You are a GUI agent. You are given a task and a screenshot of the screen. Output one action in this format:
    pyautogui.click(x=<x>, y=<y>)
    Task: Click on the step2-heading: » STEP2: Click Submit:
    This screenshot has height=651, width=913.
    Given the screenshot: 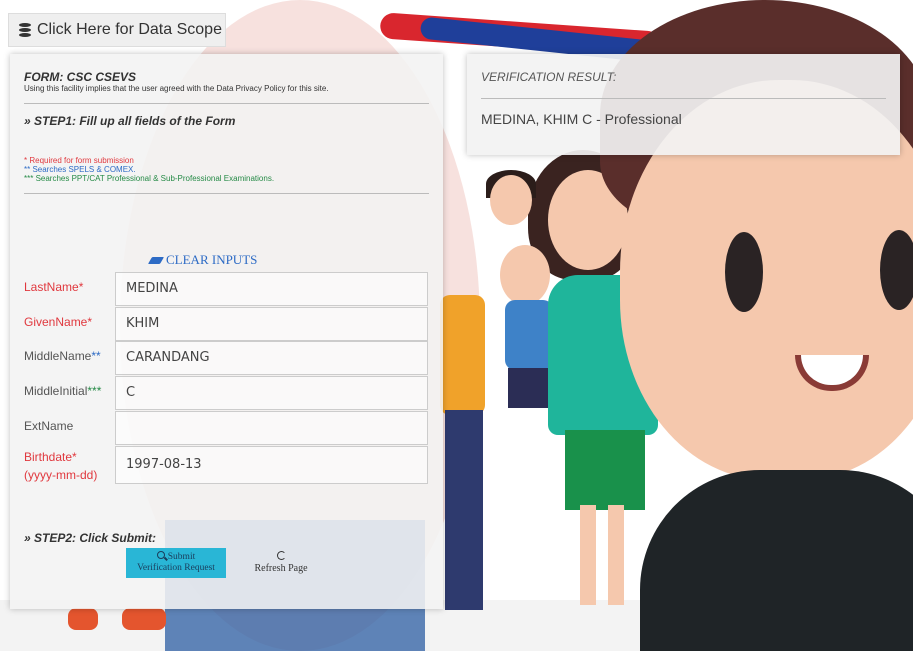 What is the action you would take?
    pyautogui.click(x=90, y=538)
    